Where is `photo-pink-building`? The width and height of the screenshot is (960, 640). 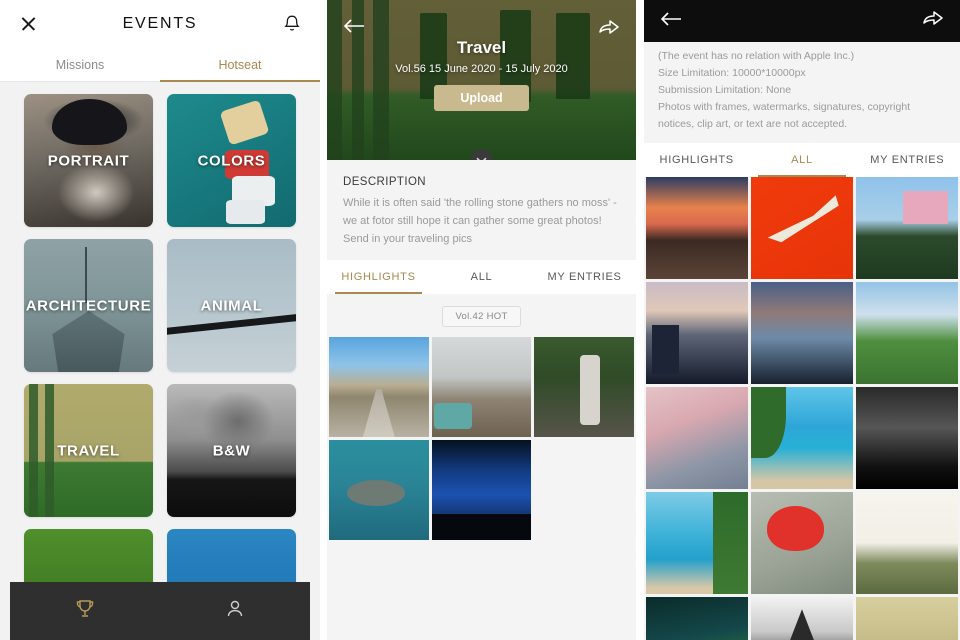
photo-pink-building is located at coordinates (907, 228).